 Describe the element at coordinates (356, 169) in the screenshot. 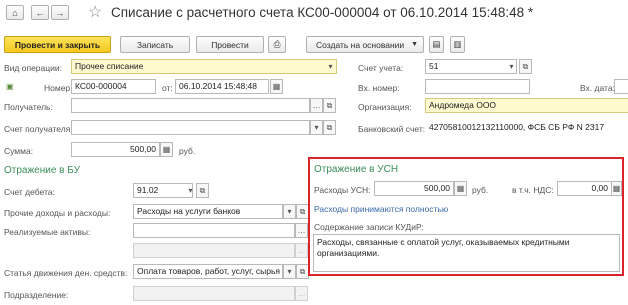

I see `usn-section-title: Отражение в УСН` at that location.